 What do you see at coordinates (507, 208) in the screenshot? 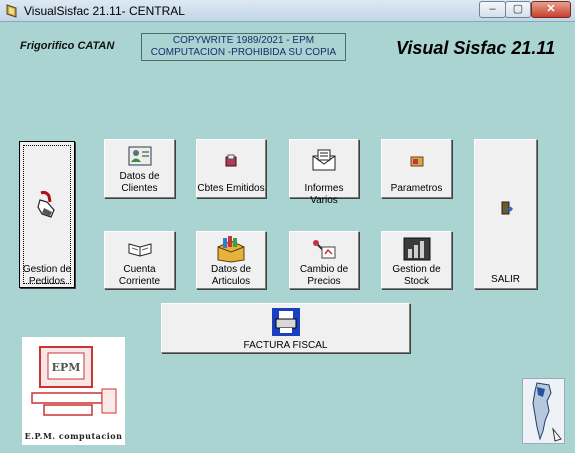
I see `exit-door-icon` at bounding box center [507, 208].